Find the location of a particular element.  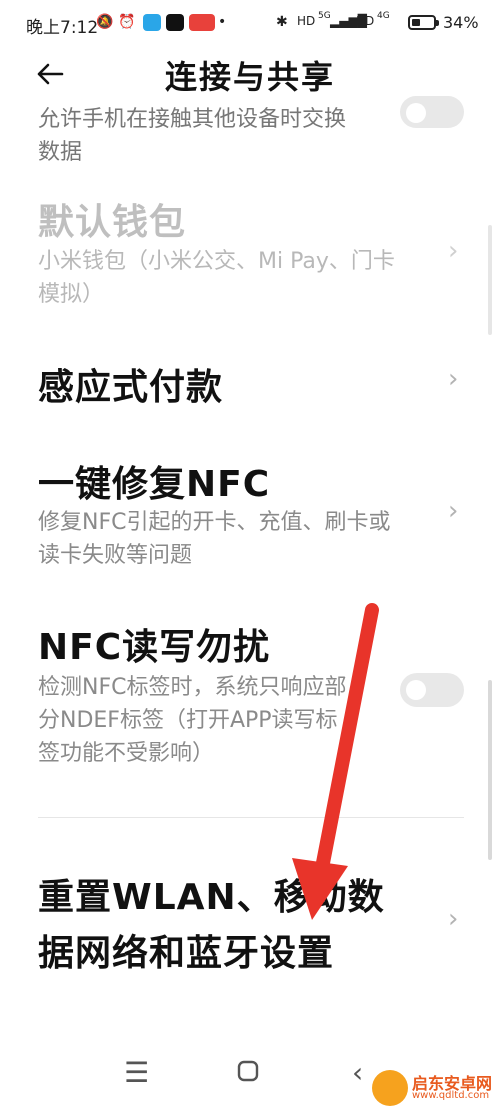

annotation-arrow is located at coordinates (335, 761).